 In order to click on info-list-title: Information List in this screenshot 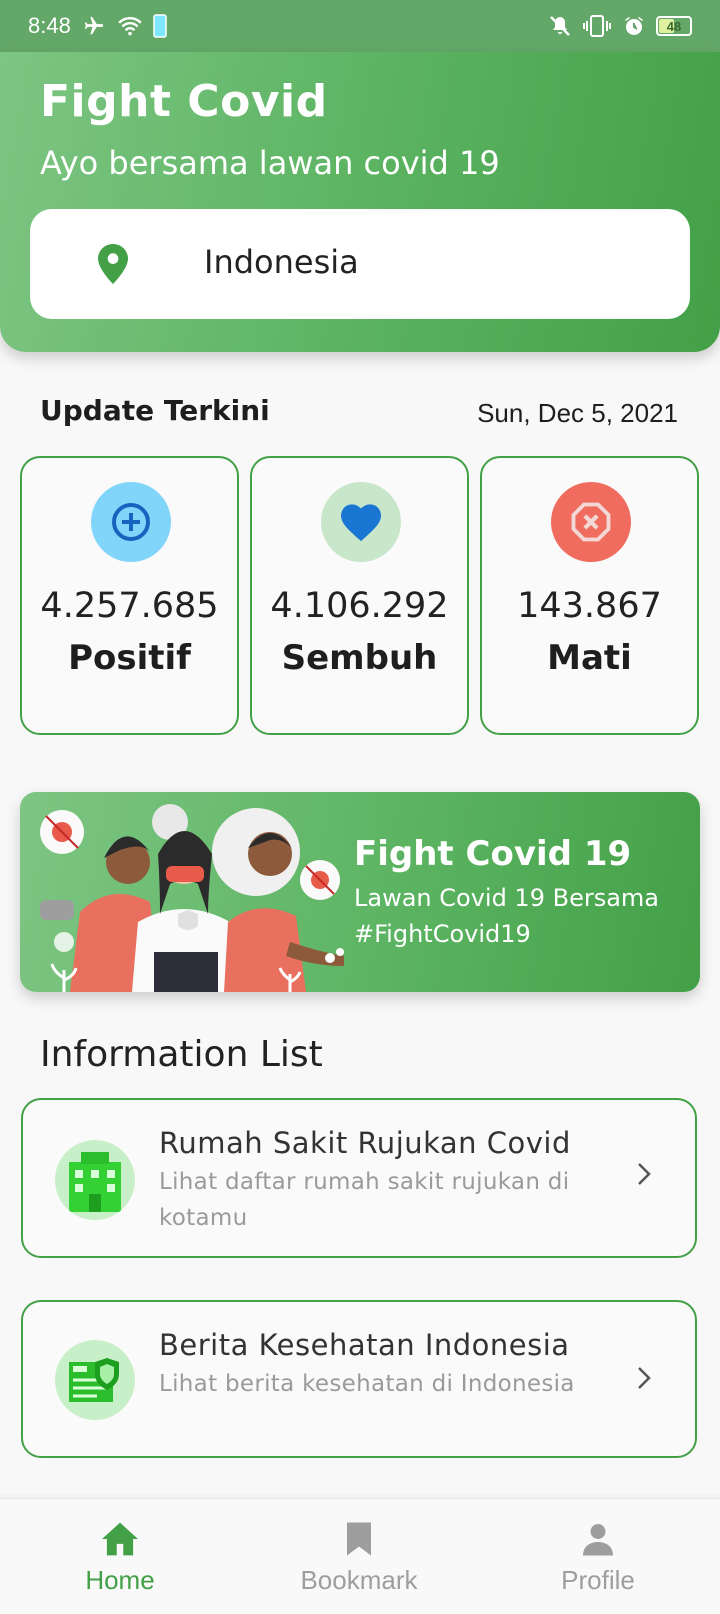, I will do `click(181, 1054)`.